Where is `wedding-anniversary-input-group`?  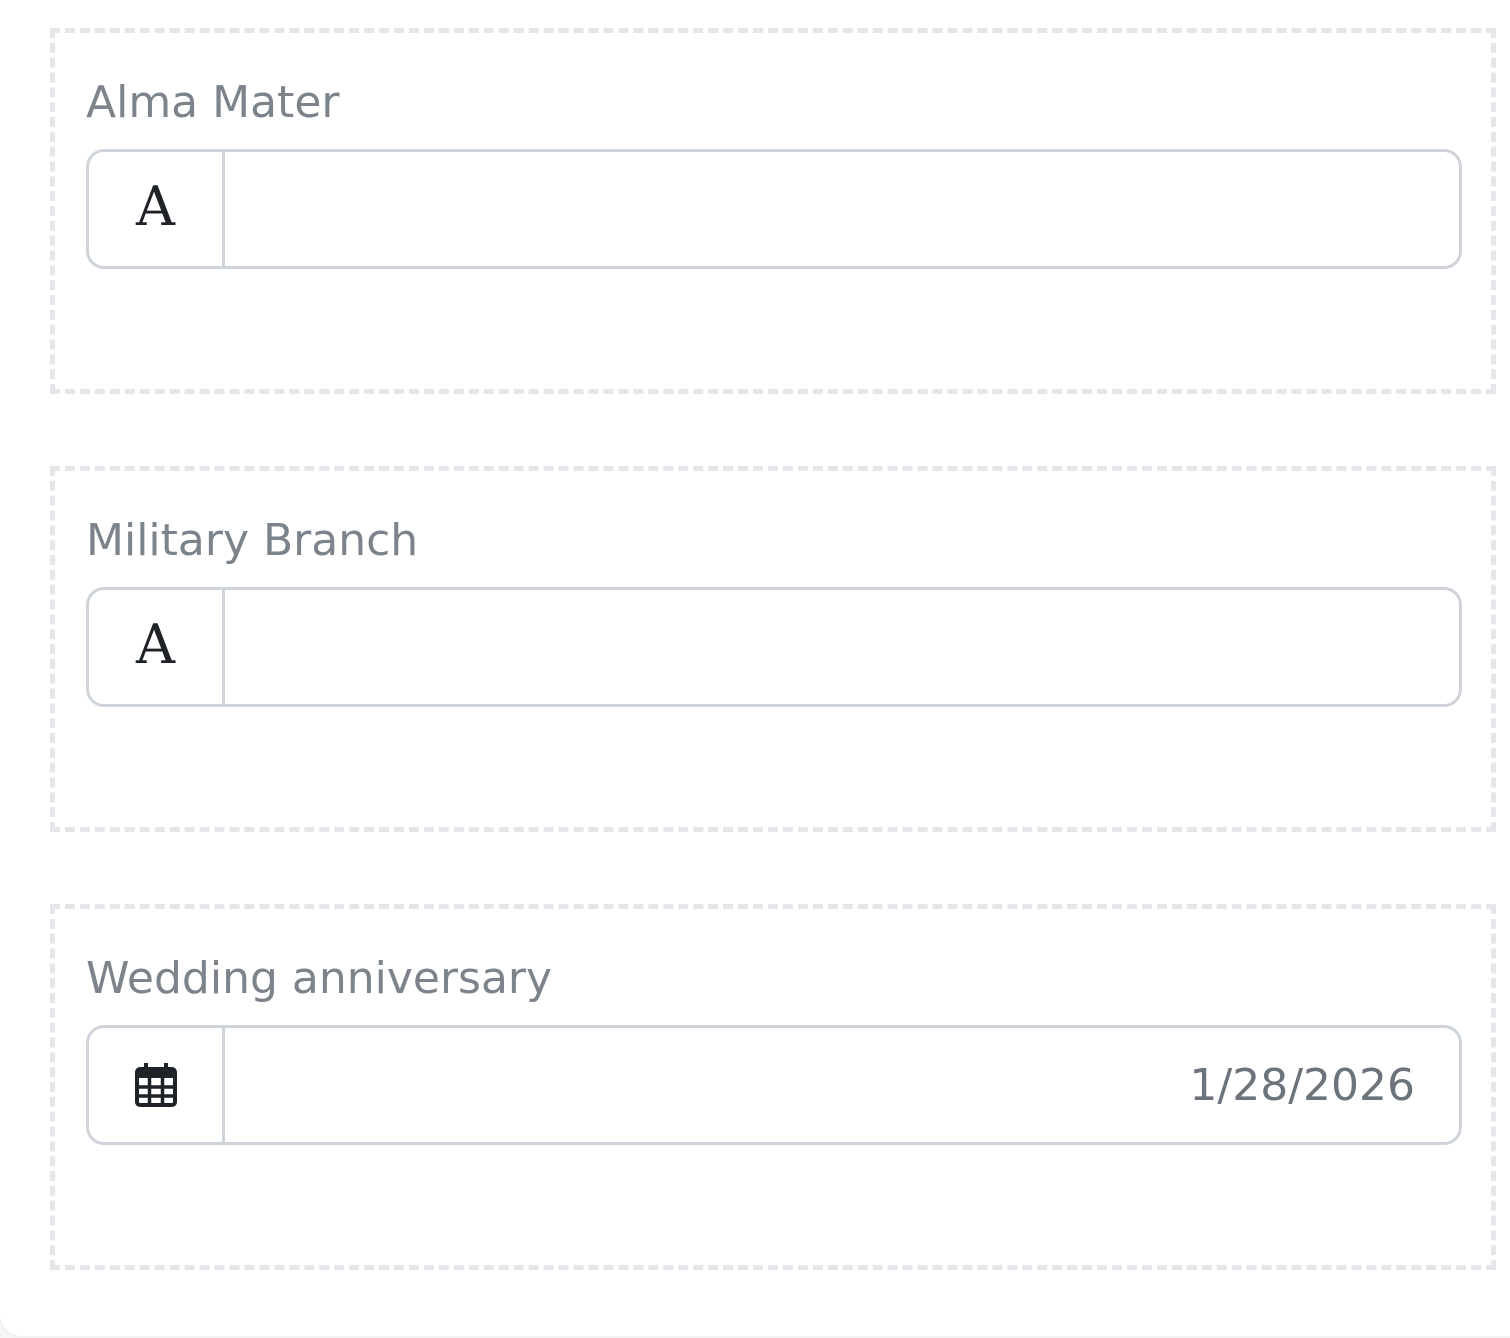
wedding-anniversary-input-group is located at coordinates (774, 1085).